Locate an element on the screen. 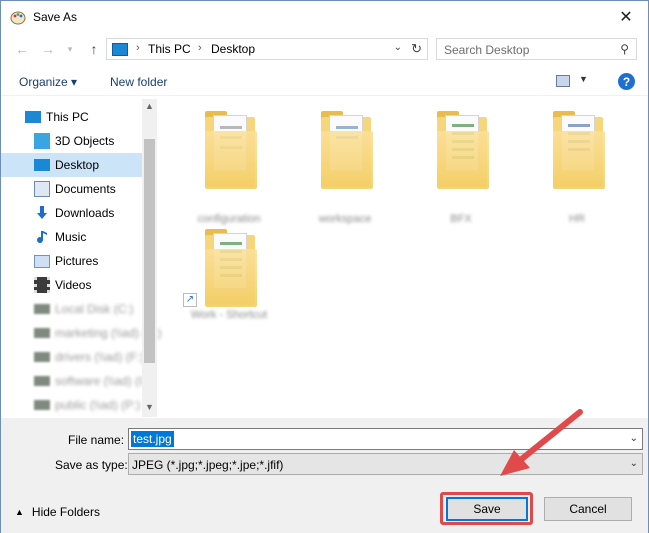  sidebar-item-downloads: Downloads is located at coordinates (71, 213).